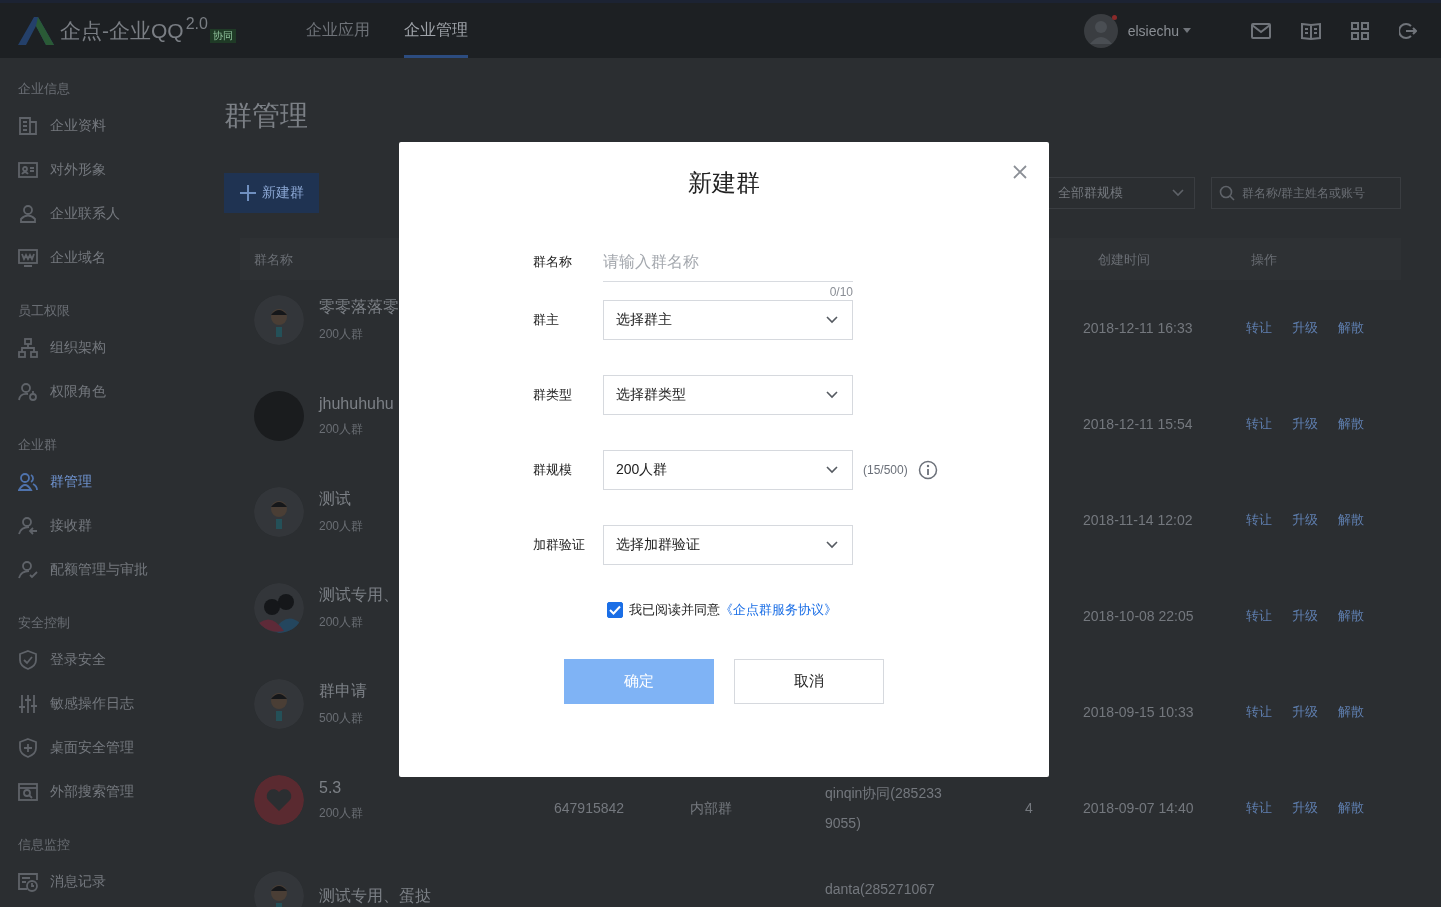  I want to click on info-icon, so click(927, 470).